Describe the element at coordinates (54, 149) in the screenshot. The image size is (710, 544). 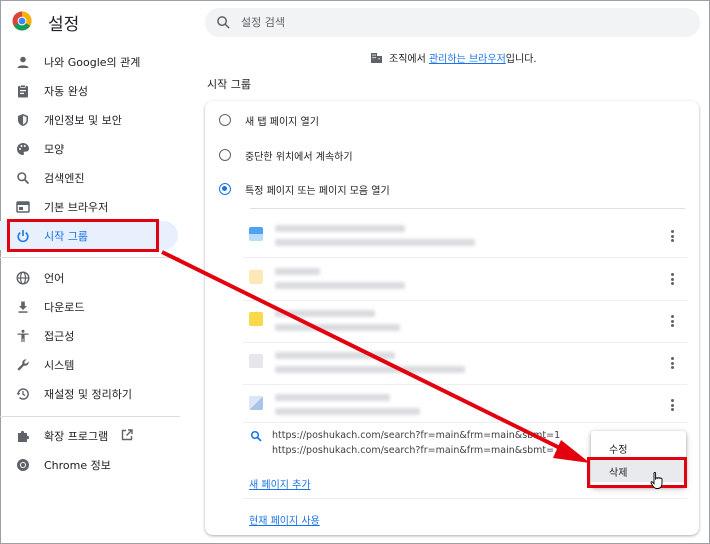
I see `sidebar-item-label: 모양` at that location.